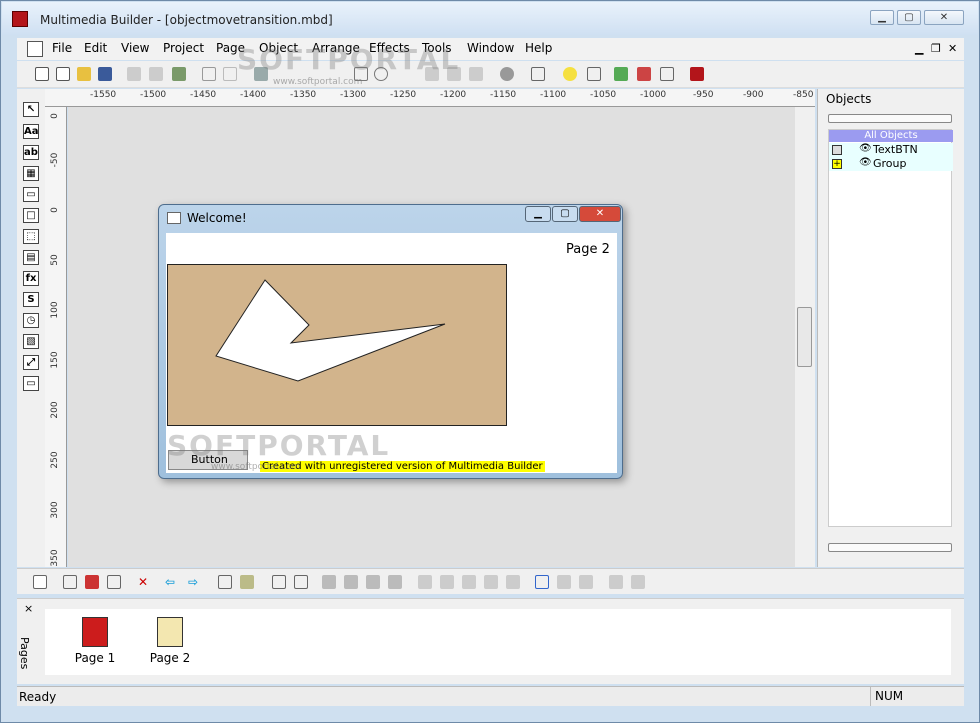 The width and height of the screenshot is (980, 723). What do you see at coordinates (697, 74) in the screenshot?
I see `build-icon` at bounding box center [697, 74].